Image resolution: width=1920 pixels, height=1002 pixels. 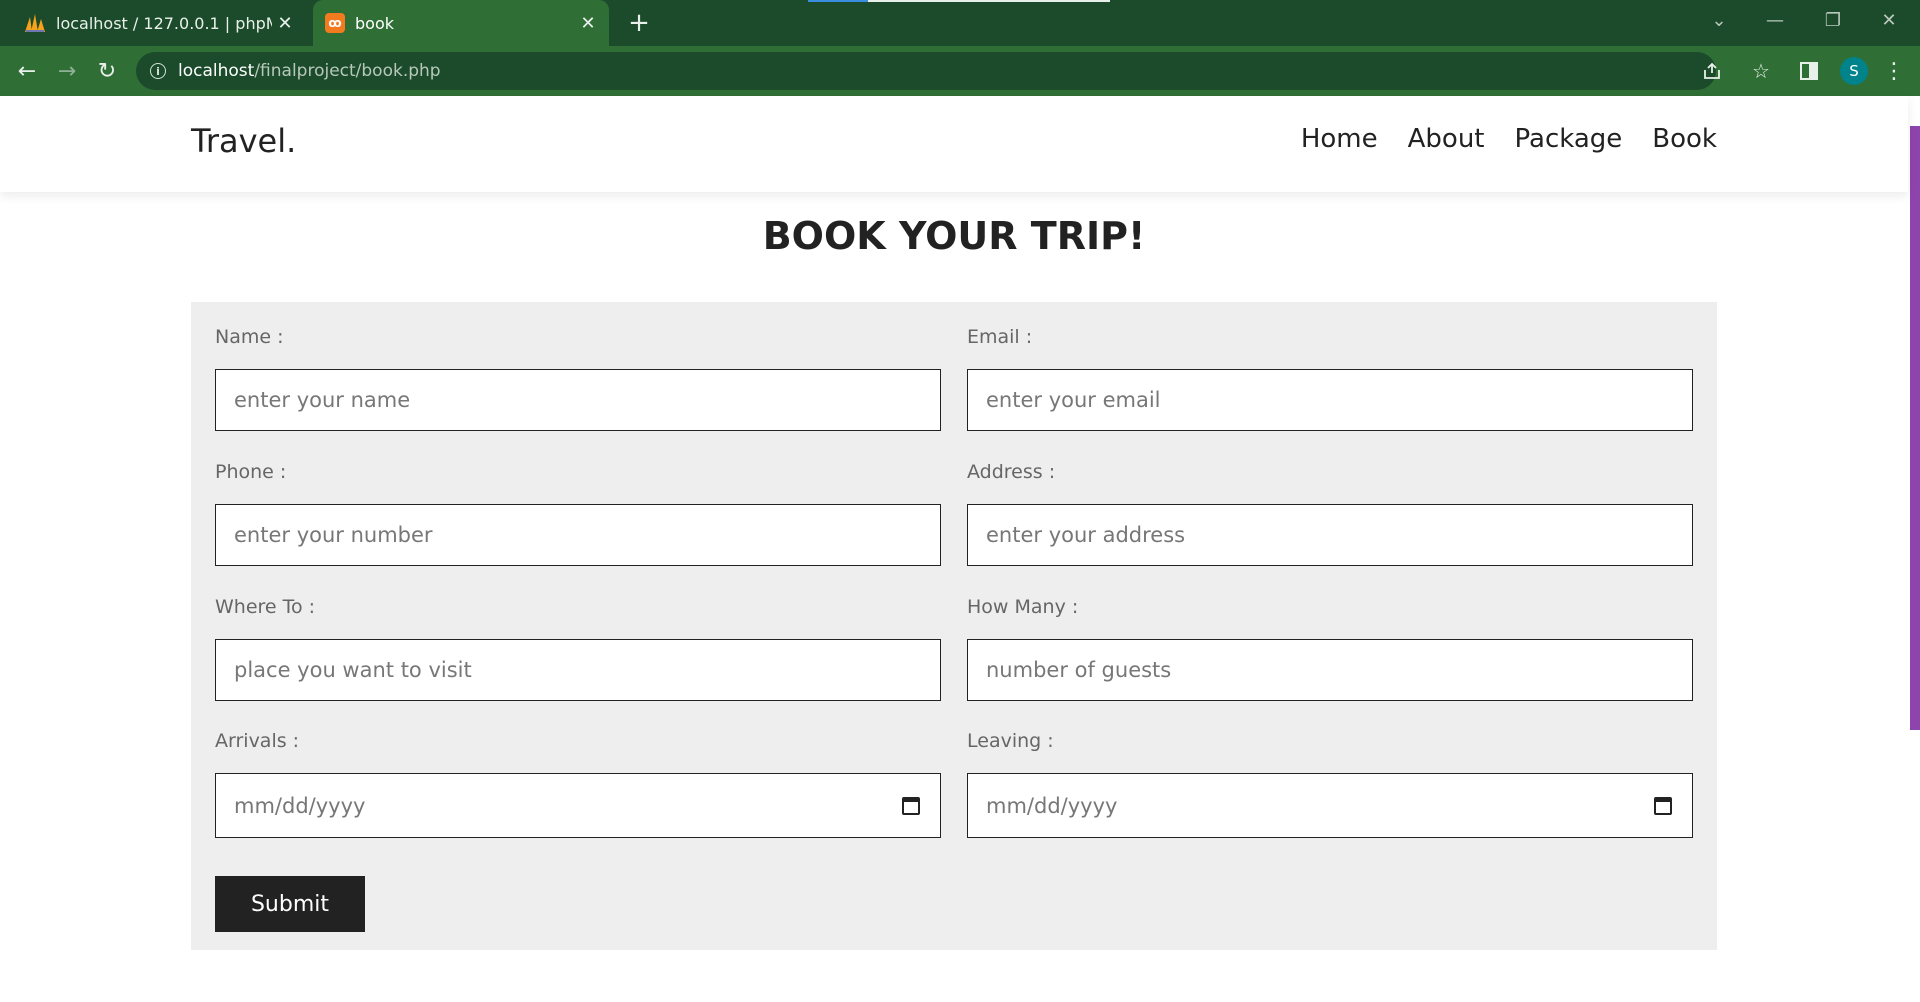 I want to click on guests-input: number of guests, so click(x=1330, y=670).